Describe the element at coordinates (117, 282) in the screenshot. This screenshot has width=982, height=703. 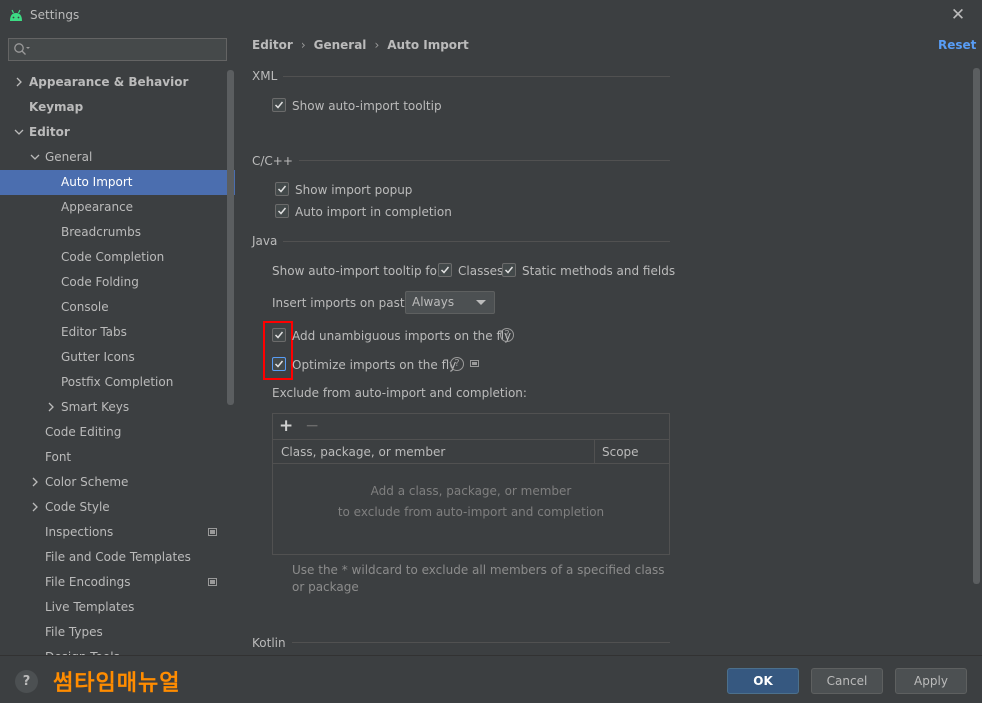
I see `sidebar-item-code-folding: Code Folding` at that location.